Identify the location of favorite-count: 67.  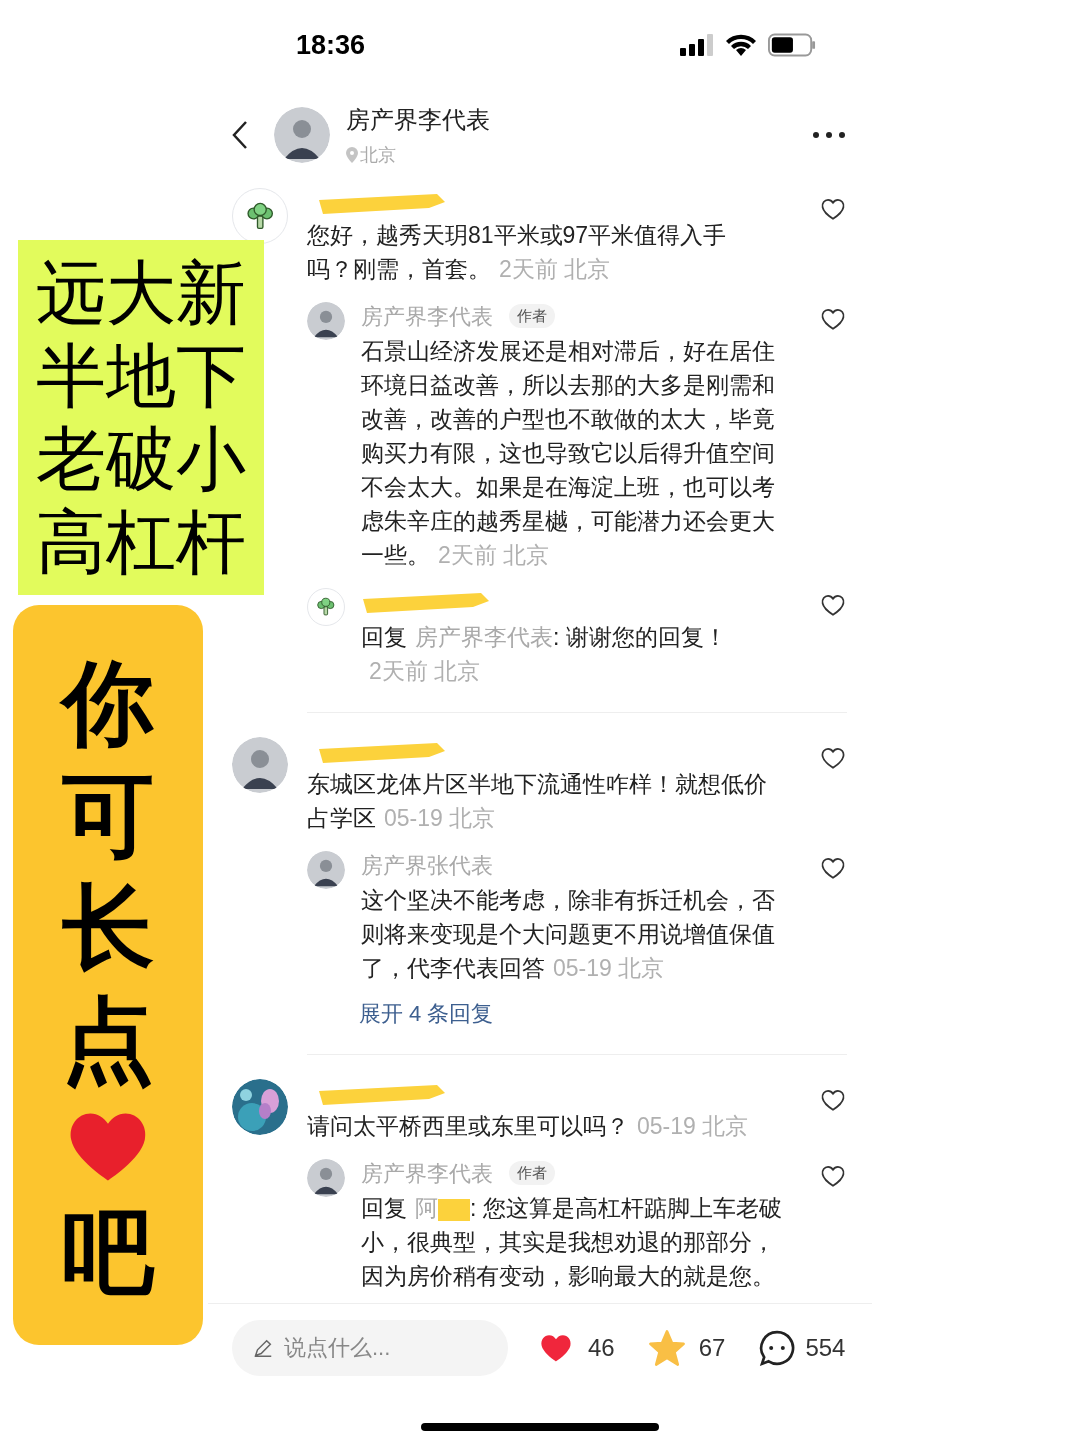
(712, 1348).